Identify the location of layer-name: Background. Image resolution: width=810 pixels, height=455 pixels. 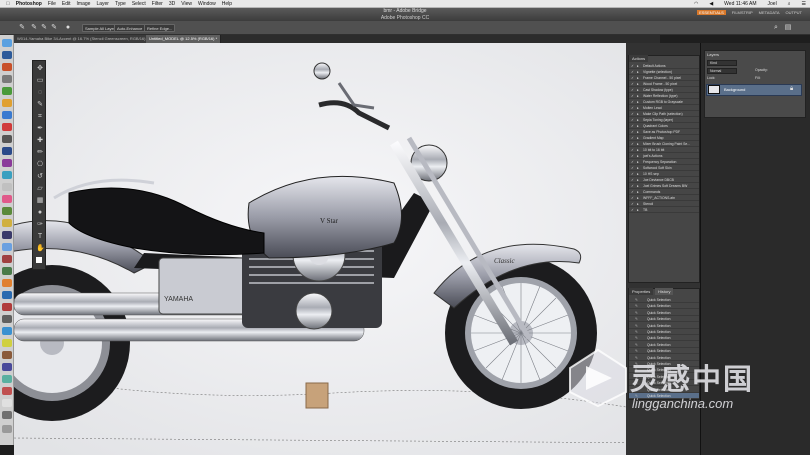
(734, 89).